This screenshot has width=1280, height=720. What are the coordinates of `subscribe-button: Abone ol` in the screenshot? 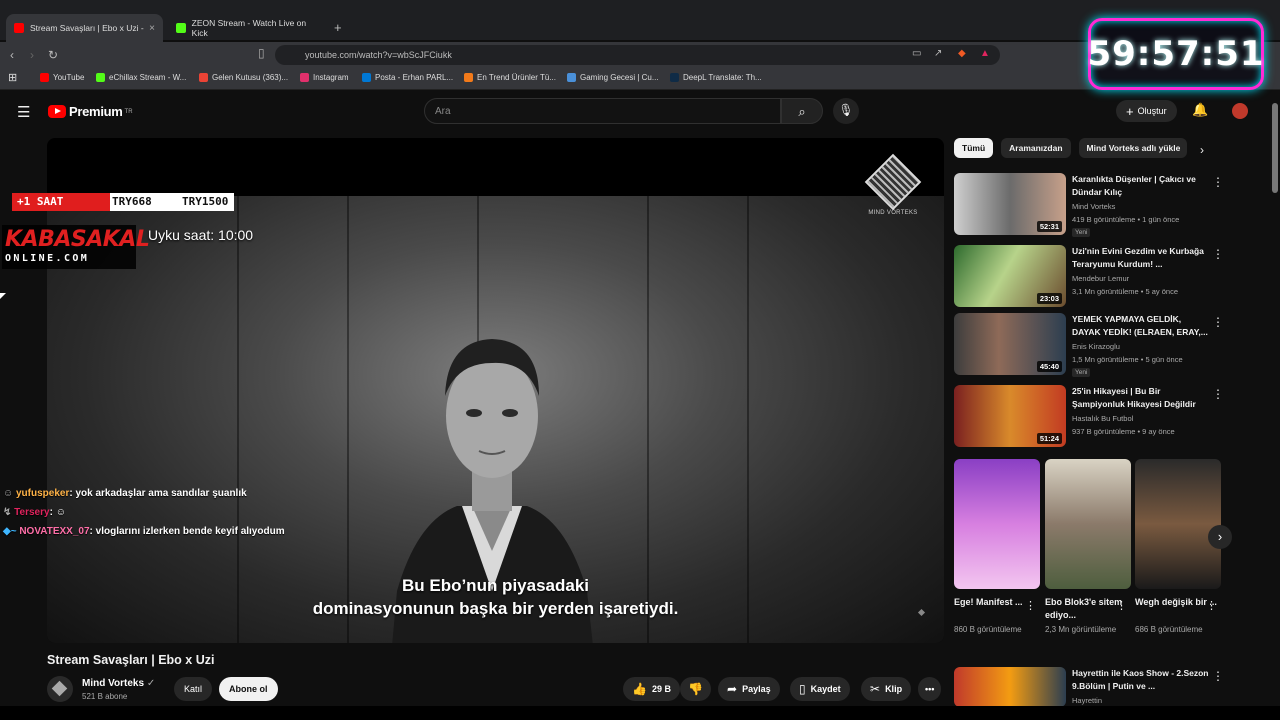 It's located at (248, 689).